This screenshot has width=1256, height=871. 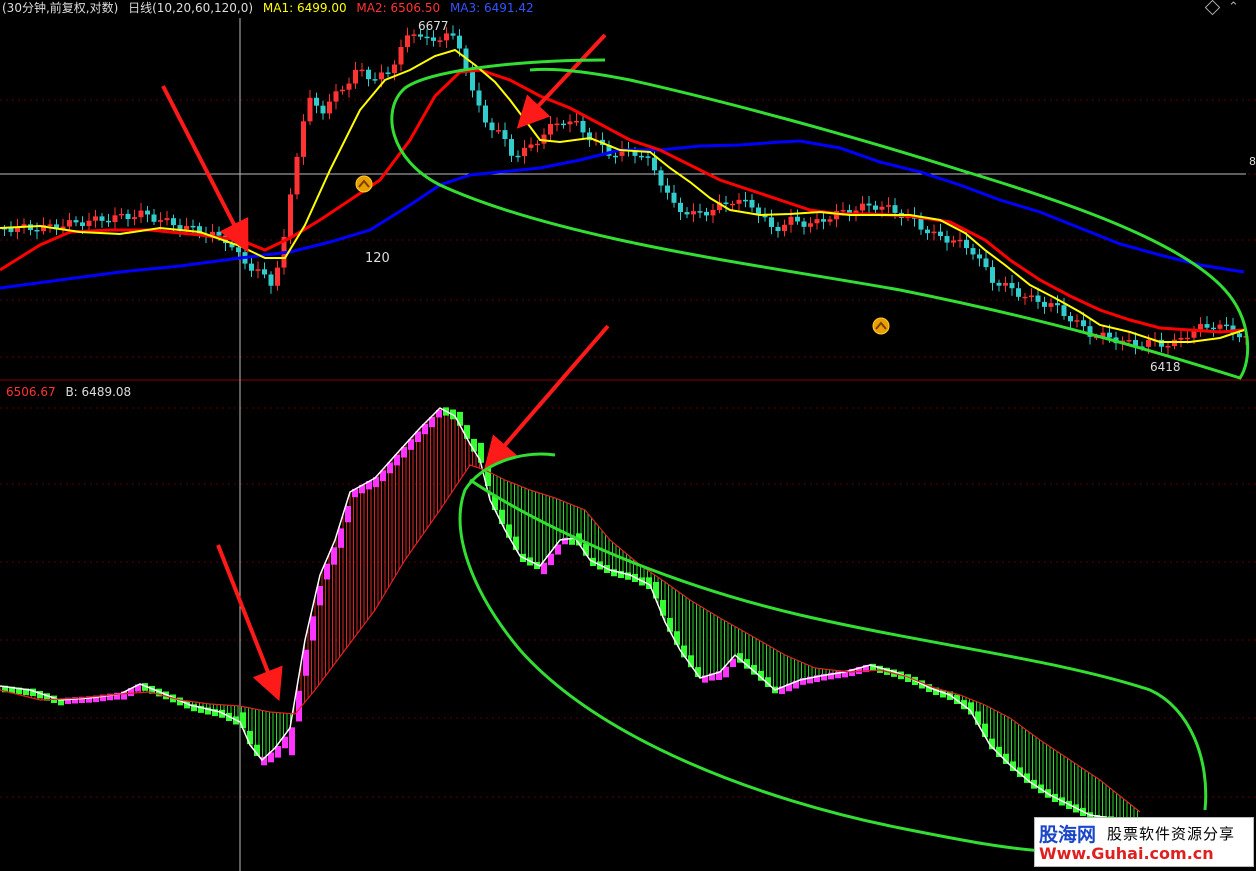 What do you see at coordinates (1233, 7) in the screenshot?
I see `chevron-up-icon: ⌃` at bounding box center [1233, 7].